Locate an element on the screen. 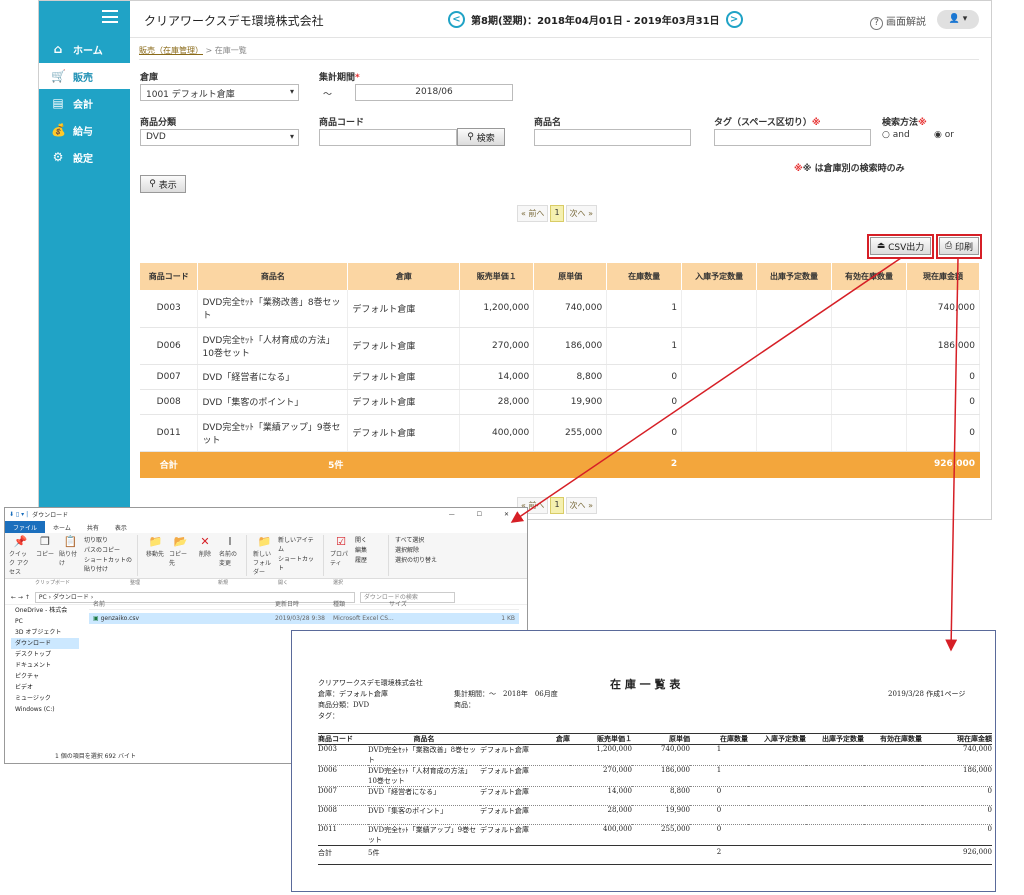 The image size is (1024, 895). tab-share: 共有 is located at coordinates (93, 527).